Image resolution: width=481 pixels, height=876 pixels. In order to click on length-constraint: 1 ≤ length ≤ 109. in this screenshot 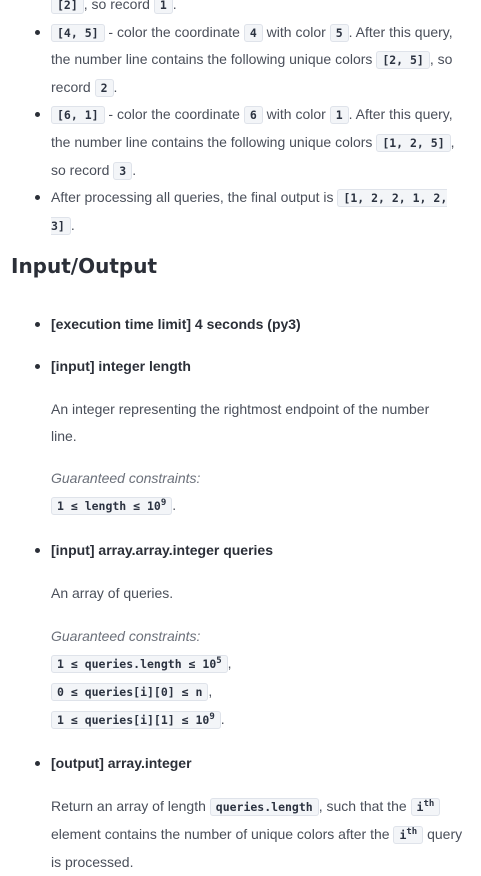, I will do `click(240, 506)`.